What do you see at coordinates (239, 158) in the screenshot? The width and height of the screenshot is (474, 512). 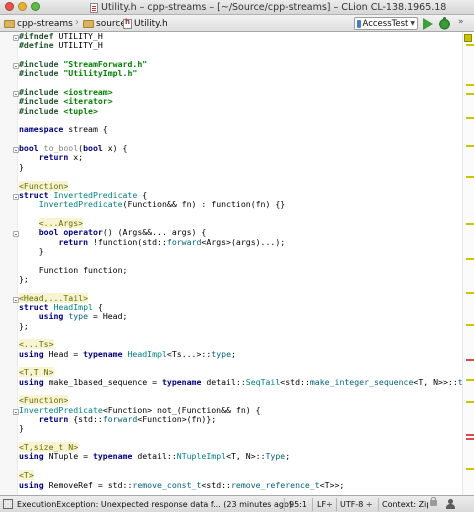 I see `code-line: return x;` at bounding box center [239, 158].